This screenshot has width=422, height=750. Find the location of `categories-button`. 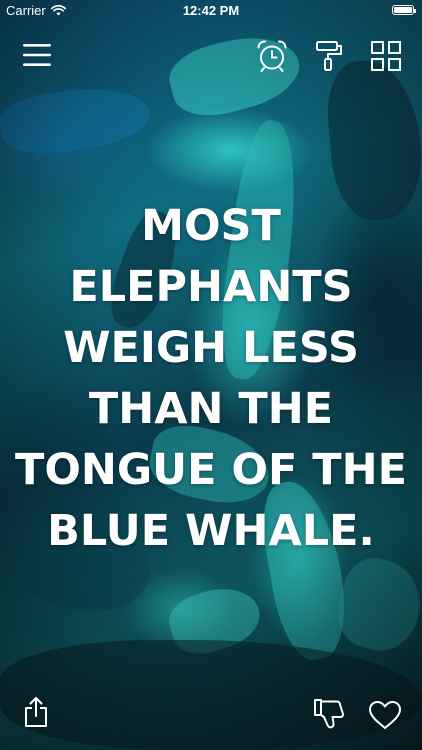

categories-button is located at coordinates (386, 56).